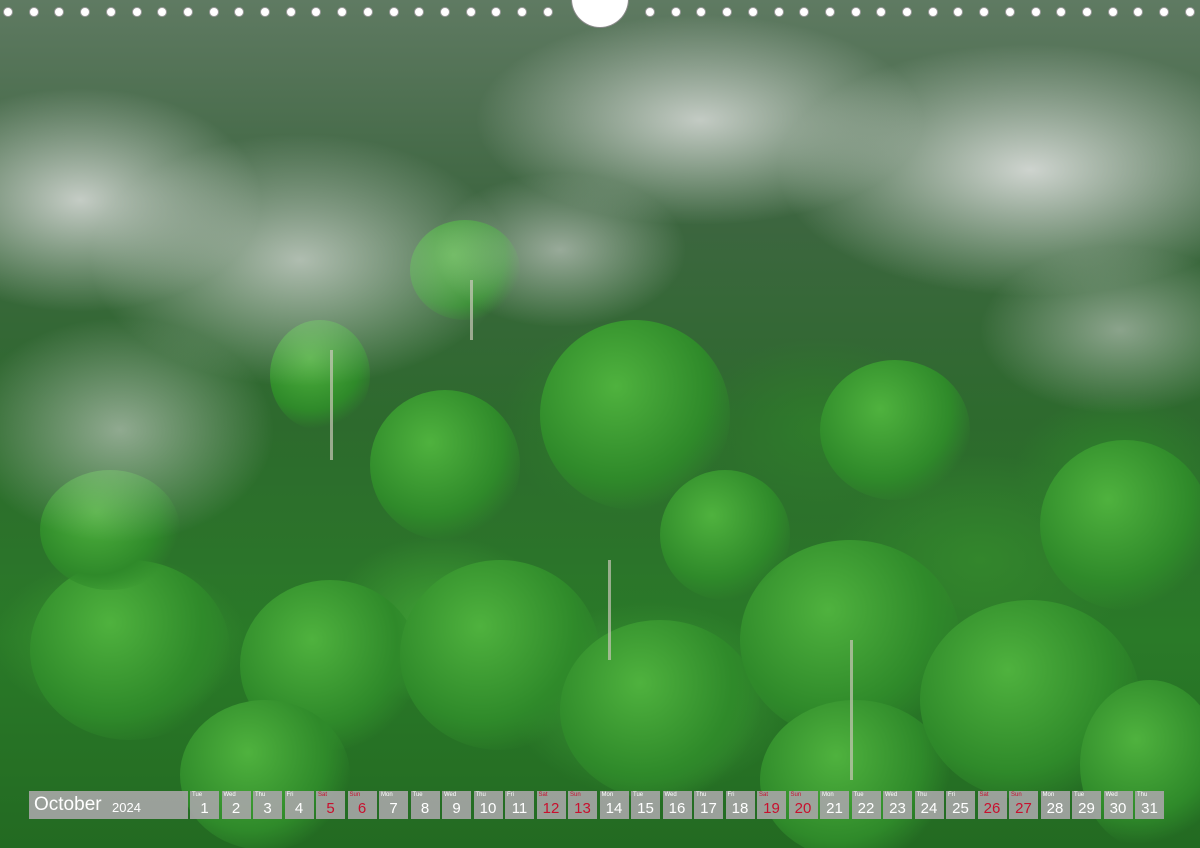 This screenshot has height=848, width=1200. I want to click on day-number: 25, so click(960, 808).